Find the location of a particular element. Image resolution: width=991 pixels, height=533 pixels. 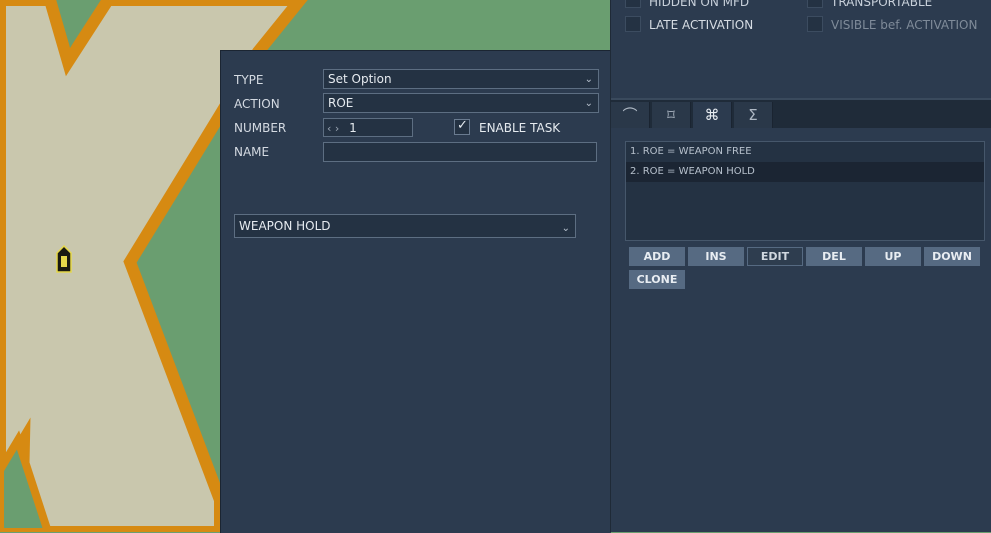

hidden-on-mfd-checkbox is located at coordinates (633, 4).